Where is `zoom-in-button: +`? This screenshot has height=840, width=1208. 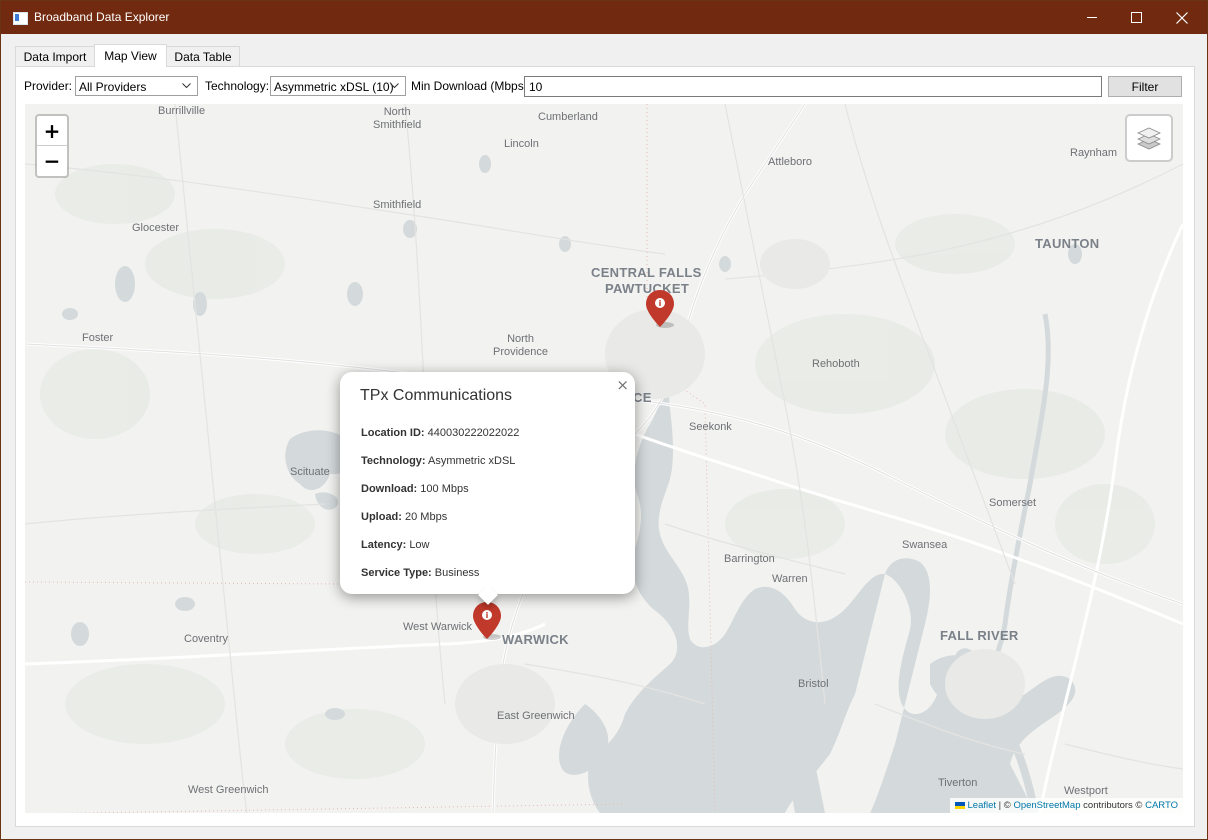
zoom-in-button: + is located at coordinates (52, 131).